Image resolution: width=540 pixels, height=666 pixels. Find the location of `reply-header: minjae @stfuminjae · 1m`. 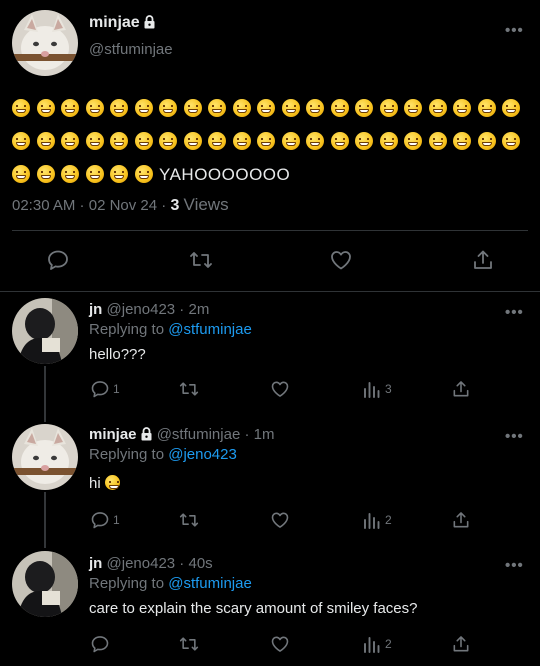

reply-header: minjae @stfuminjae · 1m is located at coordinates (181, 435).